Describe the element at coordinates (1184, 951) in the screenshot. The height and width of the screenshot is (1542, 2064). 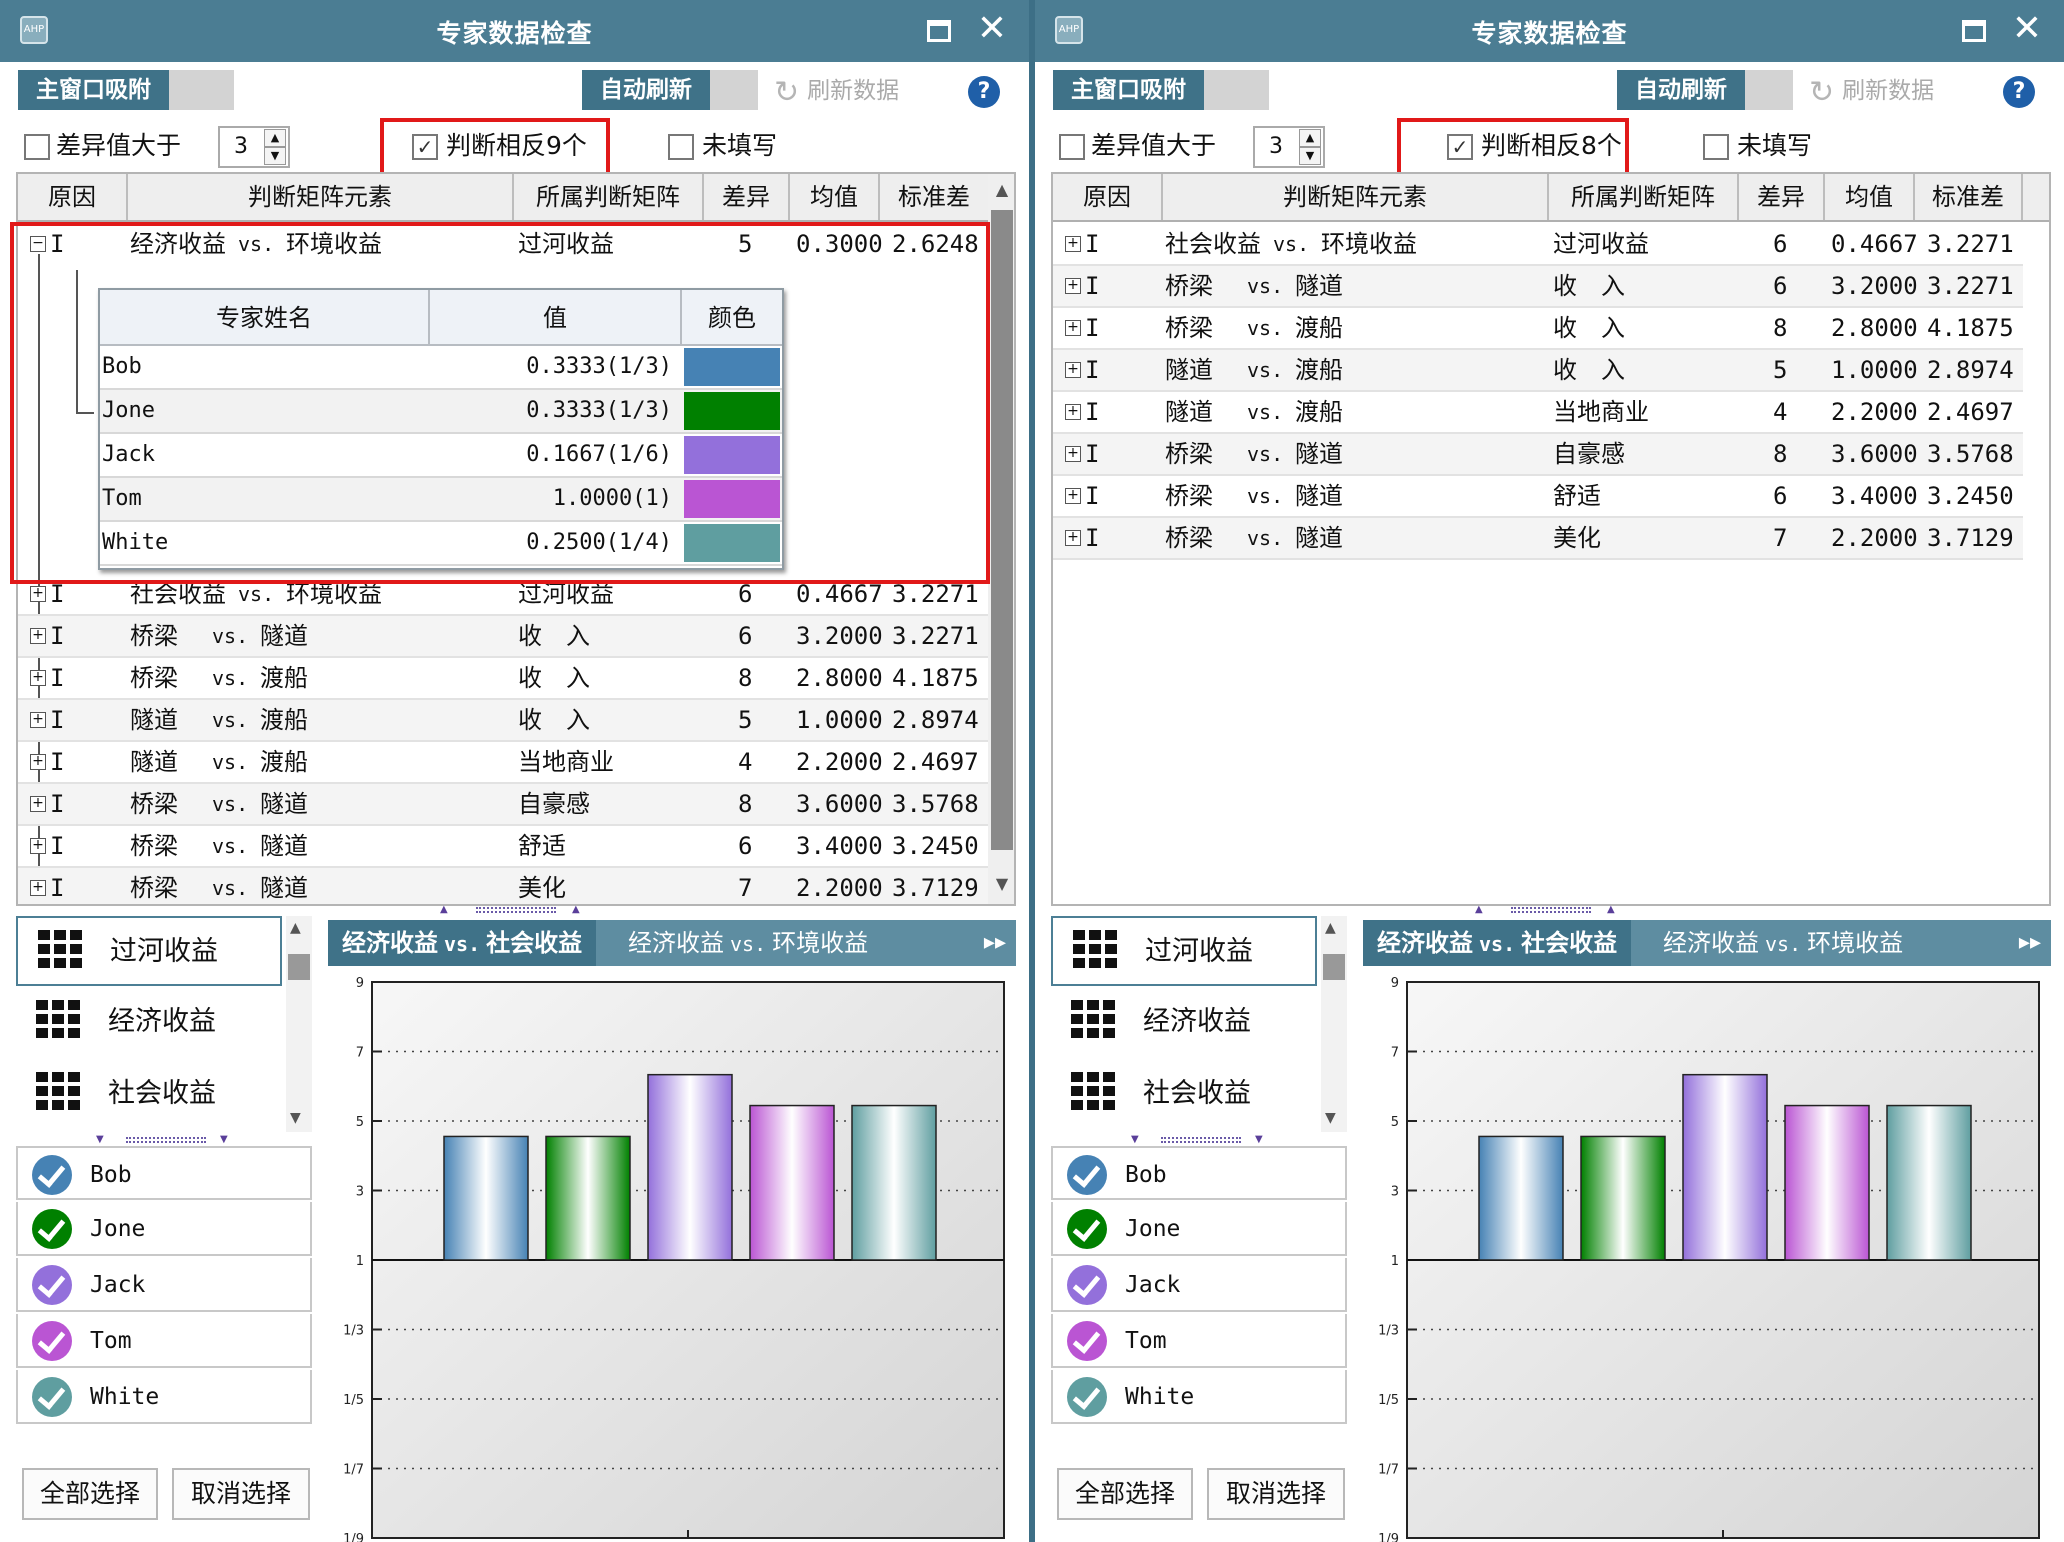
I see `matrix-category-item: 过河收益` at that location.